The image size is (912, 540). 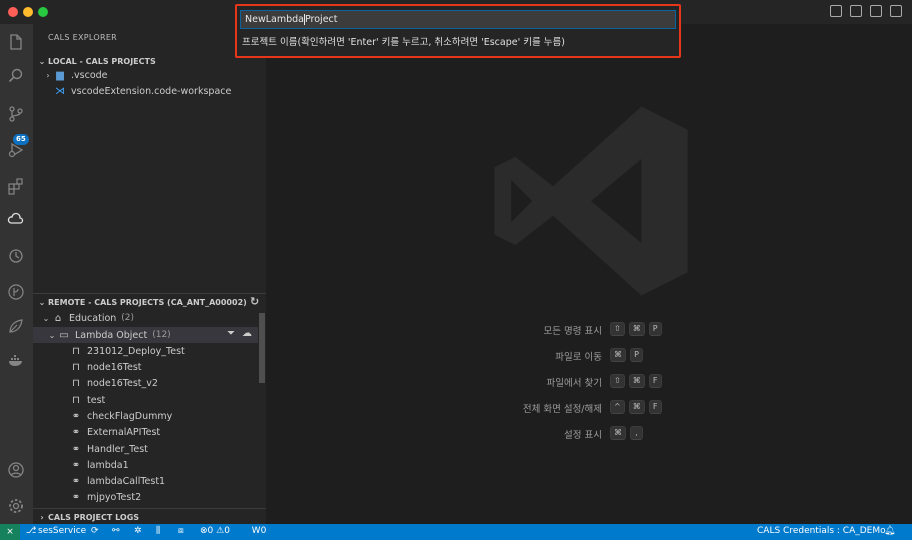 I want to click on list-item-label: mjpyoTest2, so click(x=114, y=497).